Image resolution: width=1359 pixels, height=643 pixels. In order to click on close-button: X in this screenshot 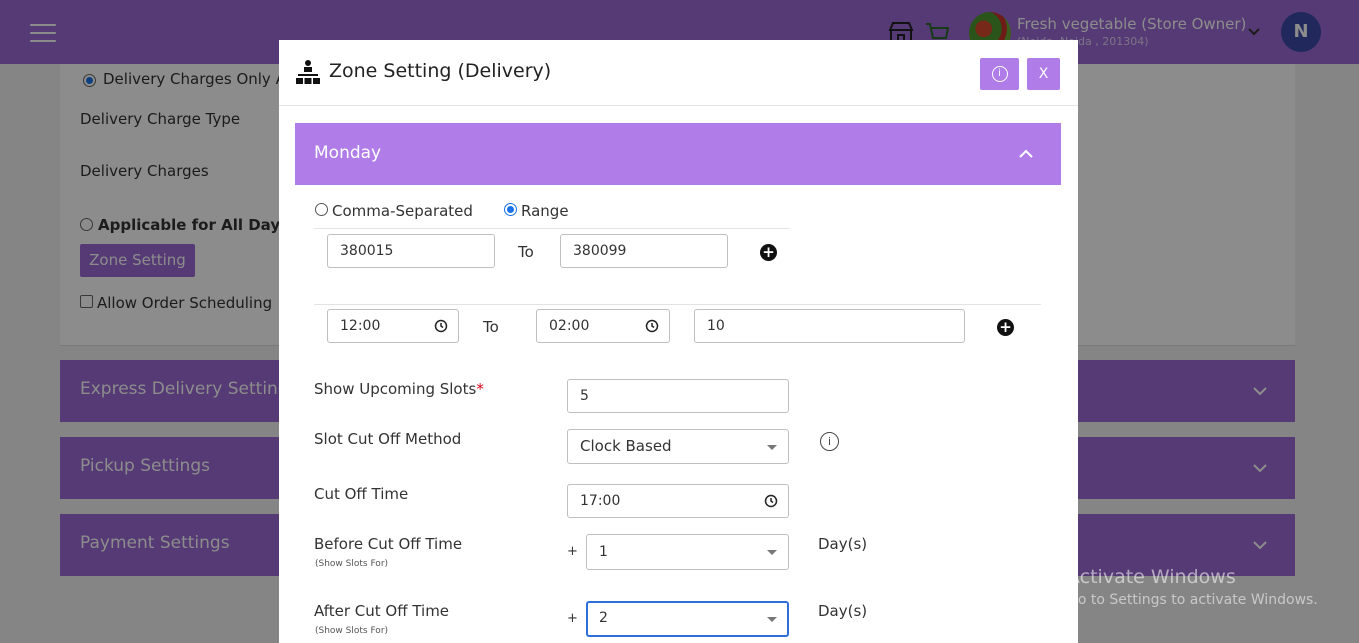, I will do `click(1043, 74)`.